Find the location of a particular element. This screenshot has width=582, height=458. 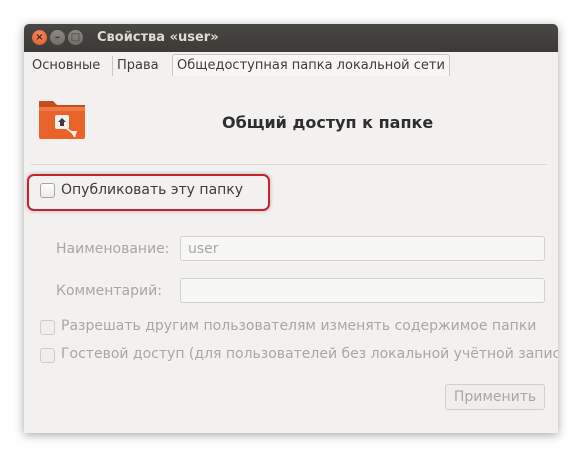

comment-label: Комментарий: is located at coordinates (109, 291).